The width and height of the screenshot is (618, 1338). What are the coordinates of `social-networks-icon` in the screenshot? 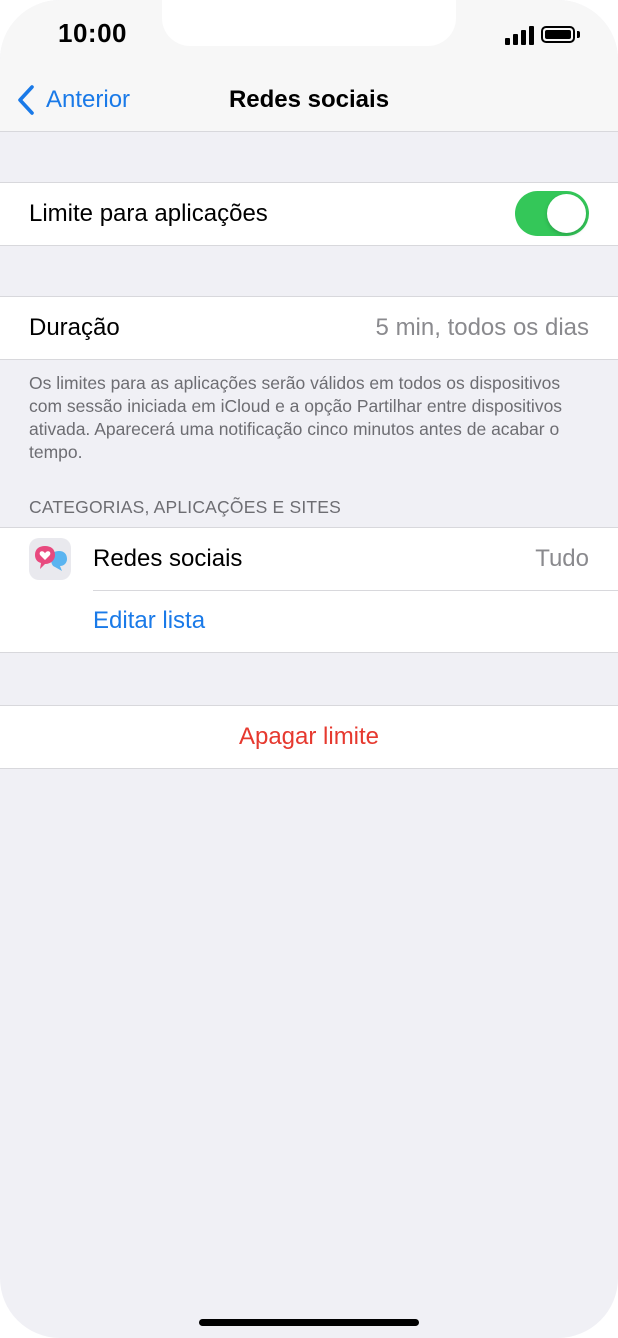 It's located at (50, 559).